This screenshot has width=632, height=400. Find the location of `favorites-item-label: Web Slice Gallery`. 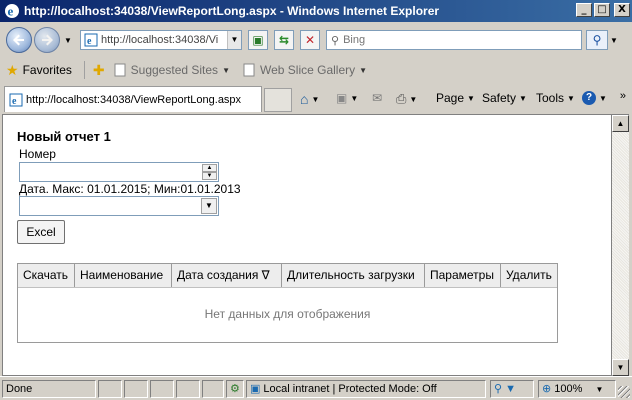

favorites-item-label: Web Slice Gallery is located at coordinates (307, 70).